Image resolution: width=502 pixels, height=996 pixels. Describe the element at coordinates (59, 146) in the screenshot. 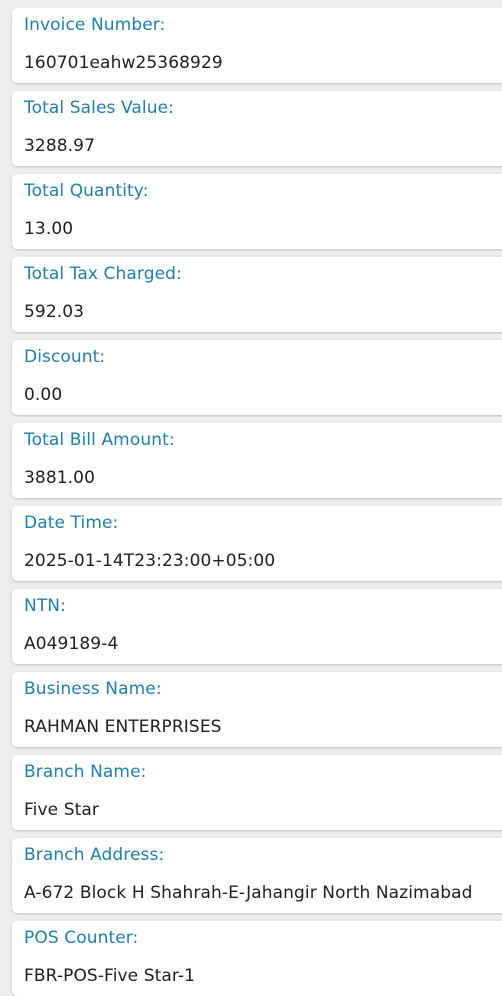

I see `field-value: 3288.97` at that location.